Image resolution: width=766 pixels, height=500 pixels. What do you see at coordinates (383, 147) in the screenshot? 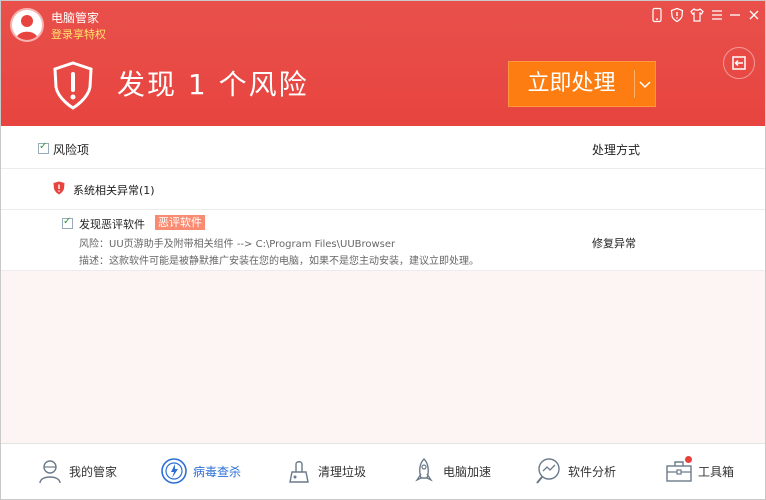
I see `list-header: 风险项 处理方式` at bounding box center [383, 147].